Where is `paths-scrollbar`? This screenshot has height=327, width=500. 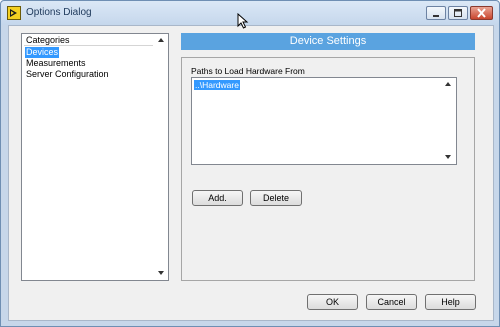 paths-scrollbar is located at coordinates (448, 121).